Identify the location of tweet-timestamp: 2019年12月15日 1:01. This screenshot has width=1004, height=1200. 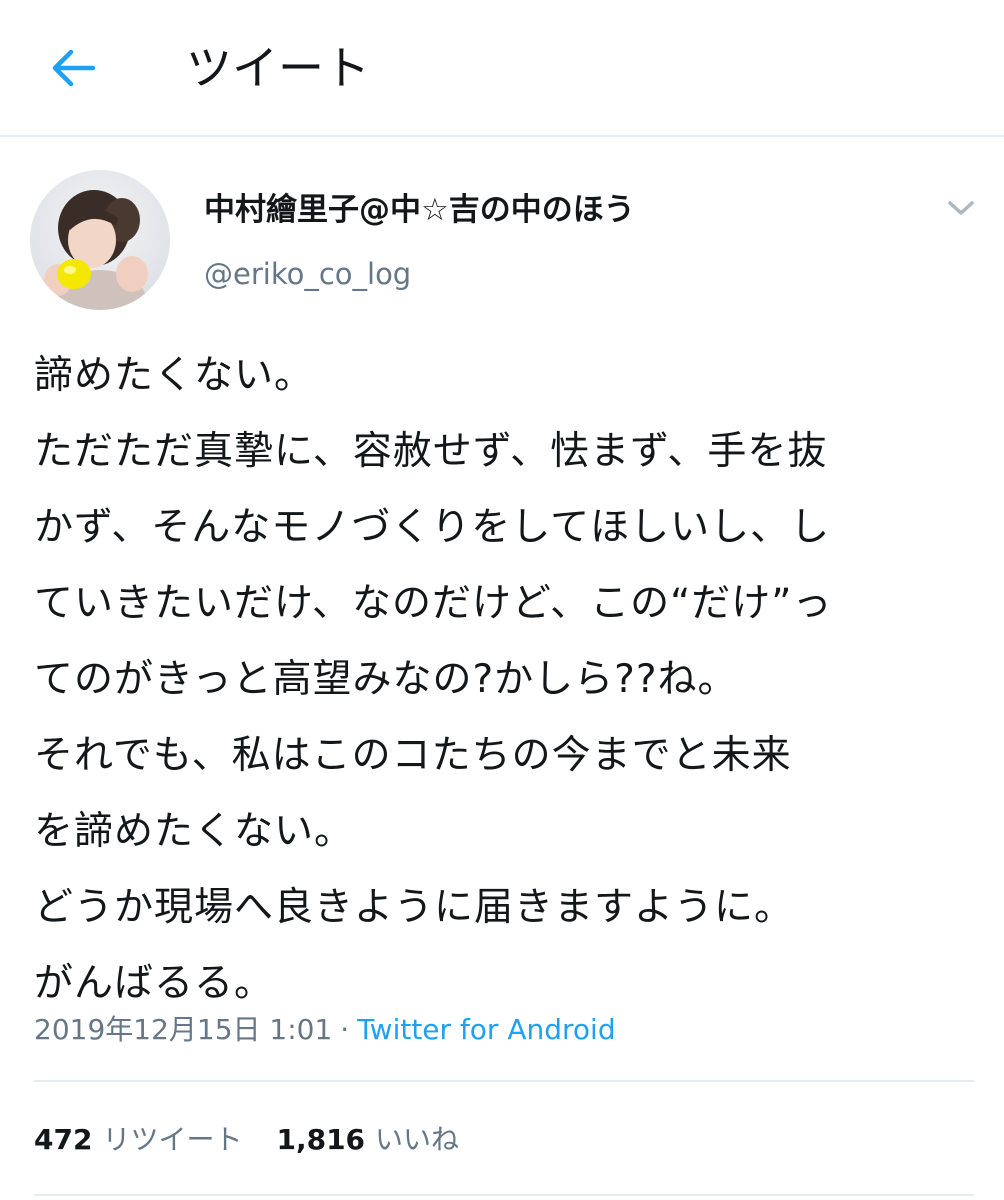
(183, 1029).